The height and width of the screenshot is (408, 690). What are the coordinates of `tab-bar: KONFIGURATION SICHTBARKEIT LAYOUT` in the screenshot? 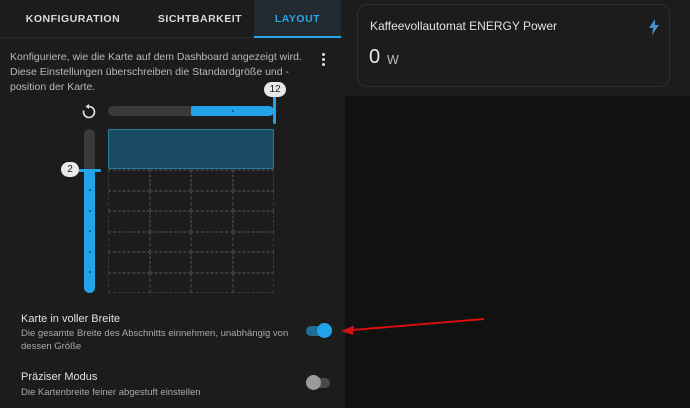 It's located at (172, 19).